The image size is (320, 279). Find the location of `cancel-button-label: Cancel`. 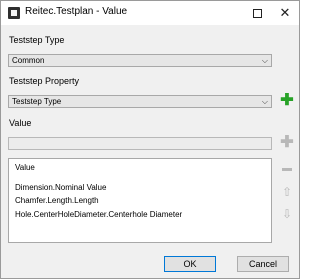

cancel-button-label: Cancel is located at coordinates (262, 264).